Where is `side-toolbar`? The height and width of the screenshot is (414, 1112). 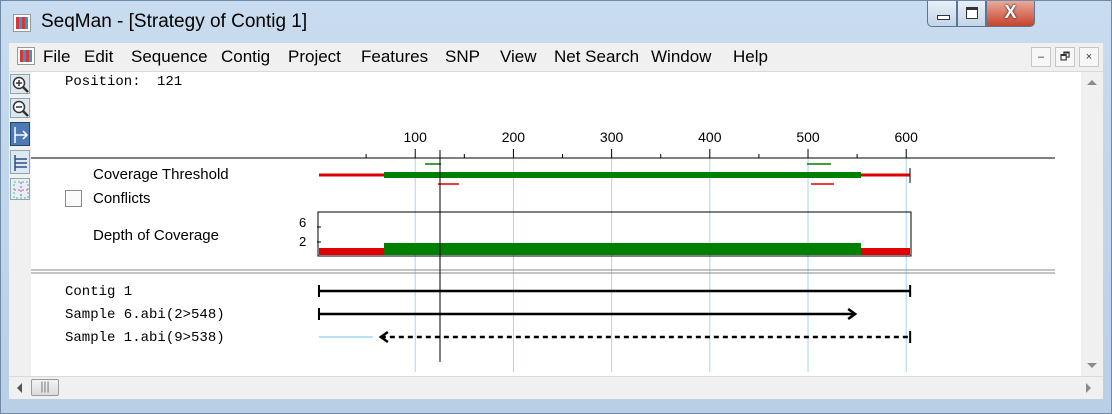 side-toolbar is located at coordinates (20, 224).